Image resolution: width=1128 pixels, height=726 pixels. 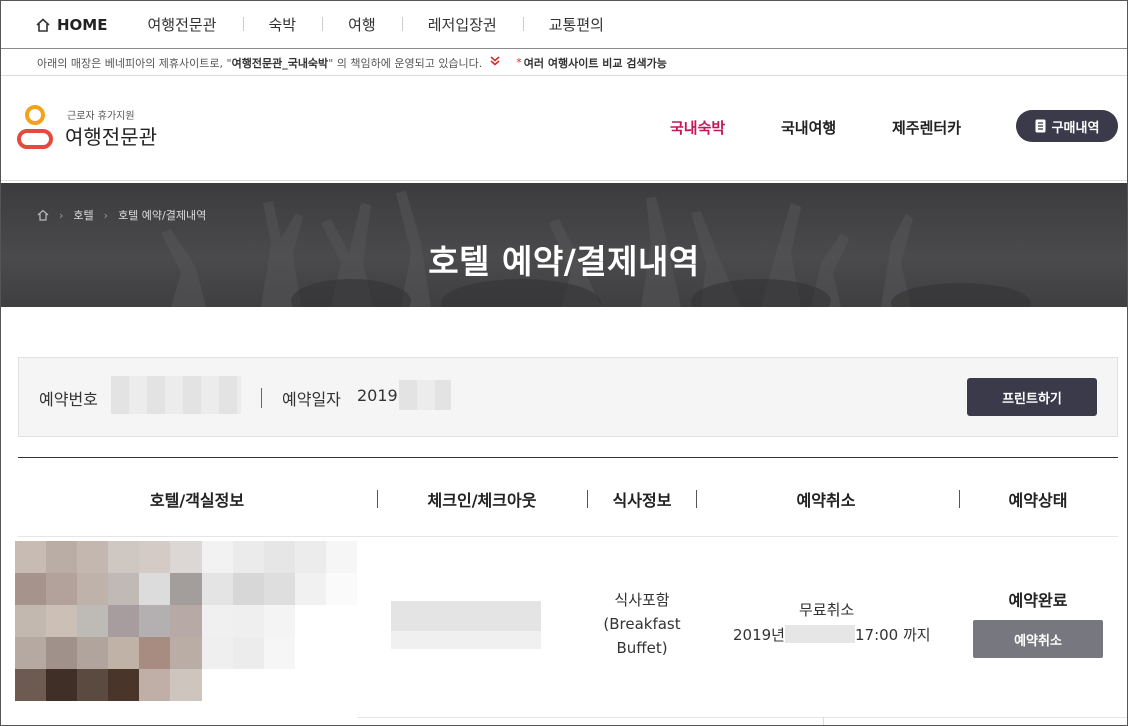 What do you see at coordinates (564, 129) in the screenshot?
I see `brand-header: 근로자 휴가지원 여행전문관 국내숙박 국내여행 제주렌터카 구매내역` at bounding box center [564, 129].